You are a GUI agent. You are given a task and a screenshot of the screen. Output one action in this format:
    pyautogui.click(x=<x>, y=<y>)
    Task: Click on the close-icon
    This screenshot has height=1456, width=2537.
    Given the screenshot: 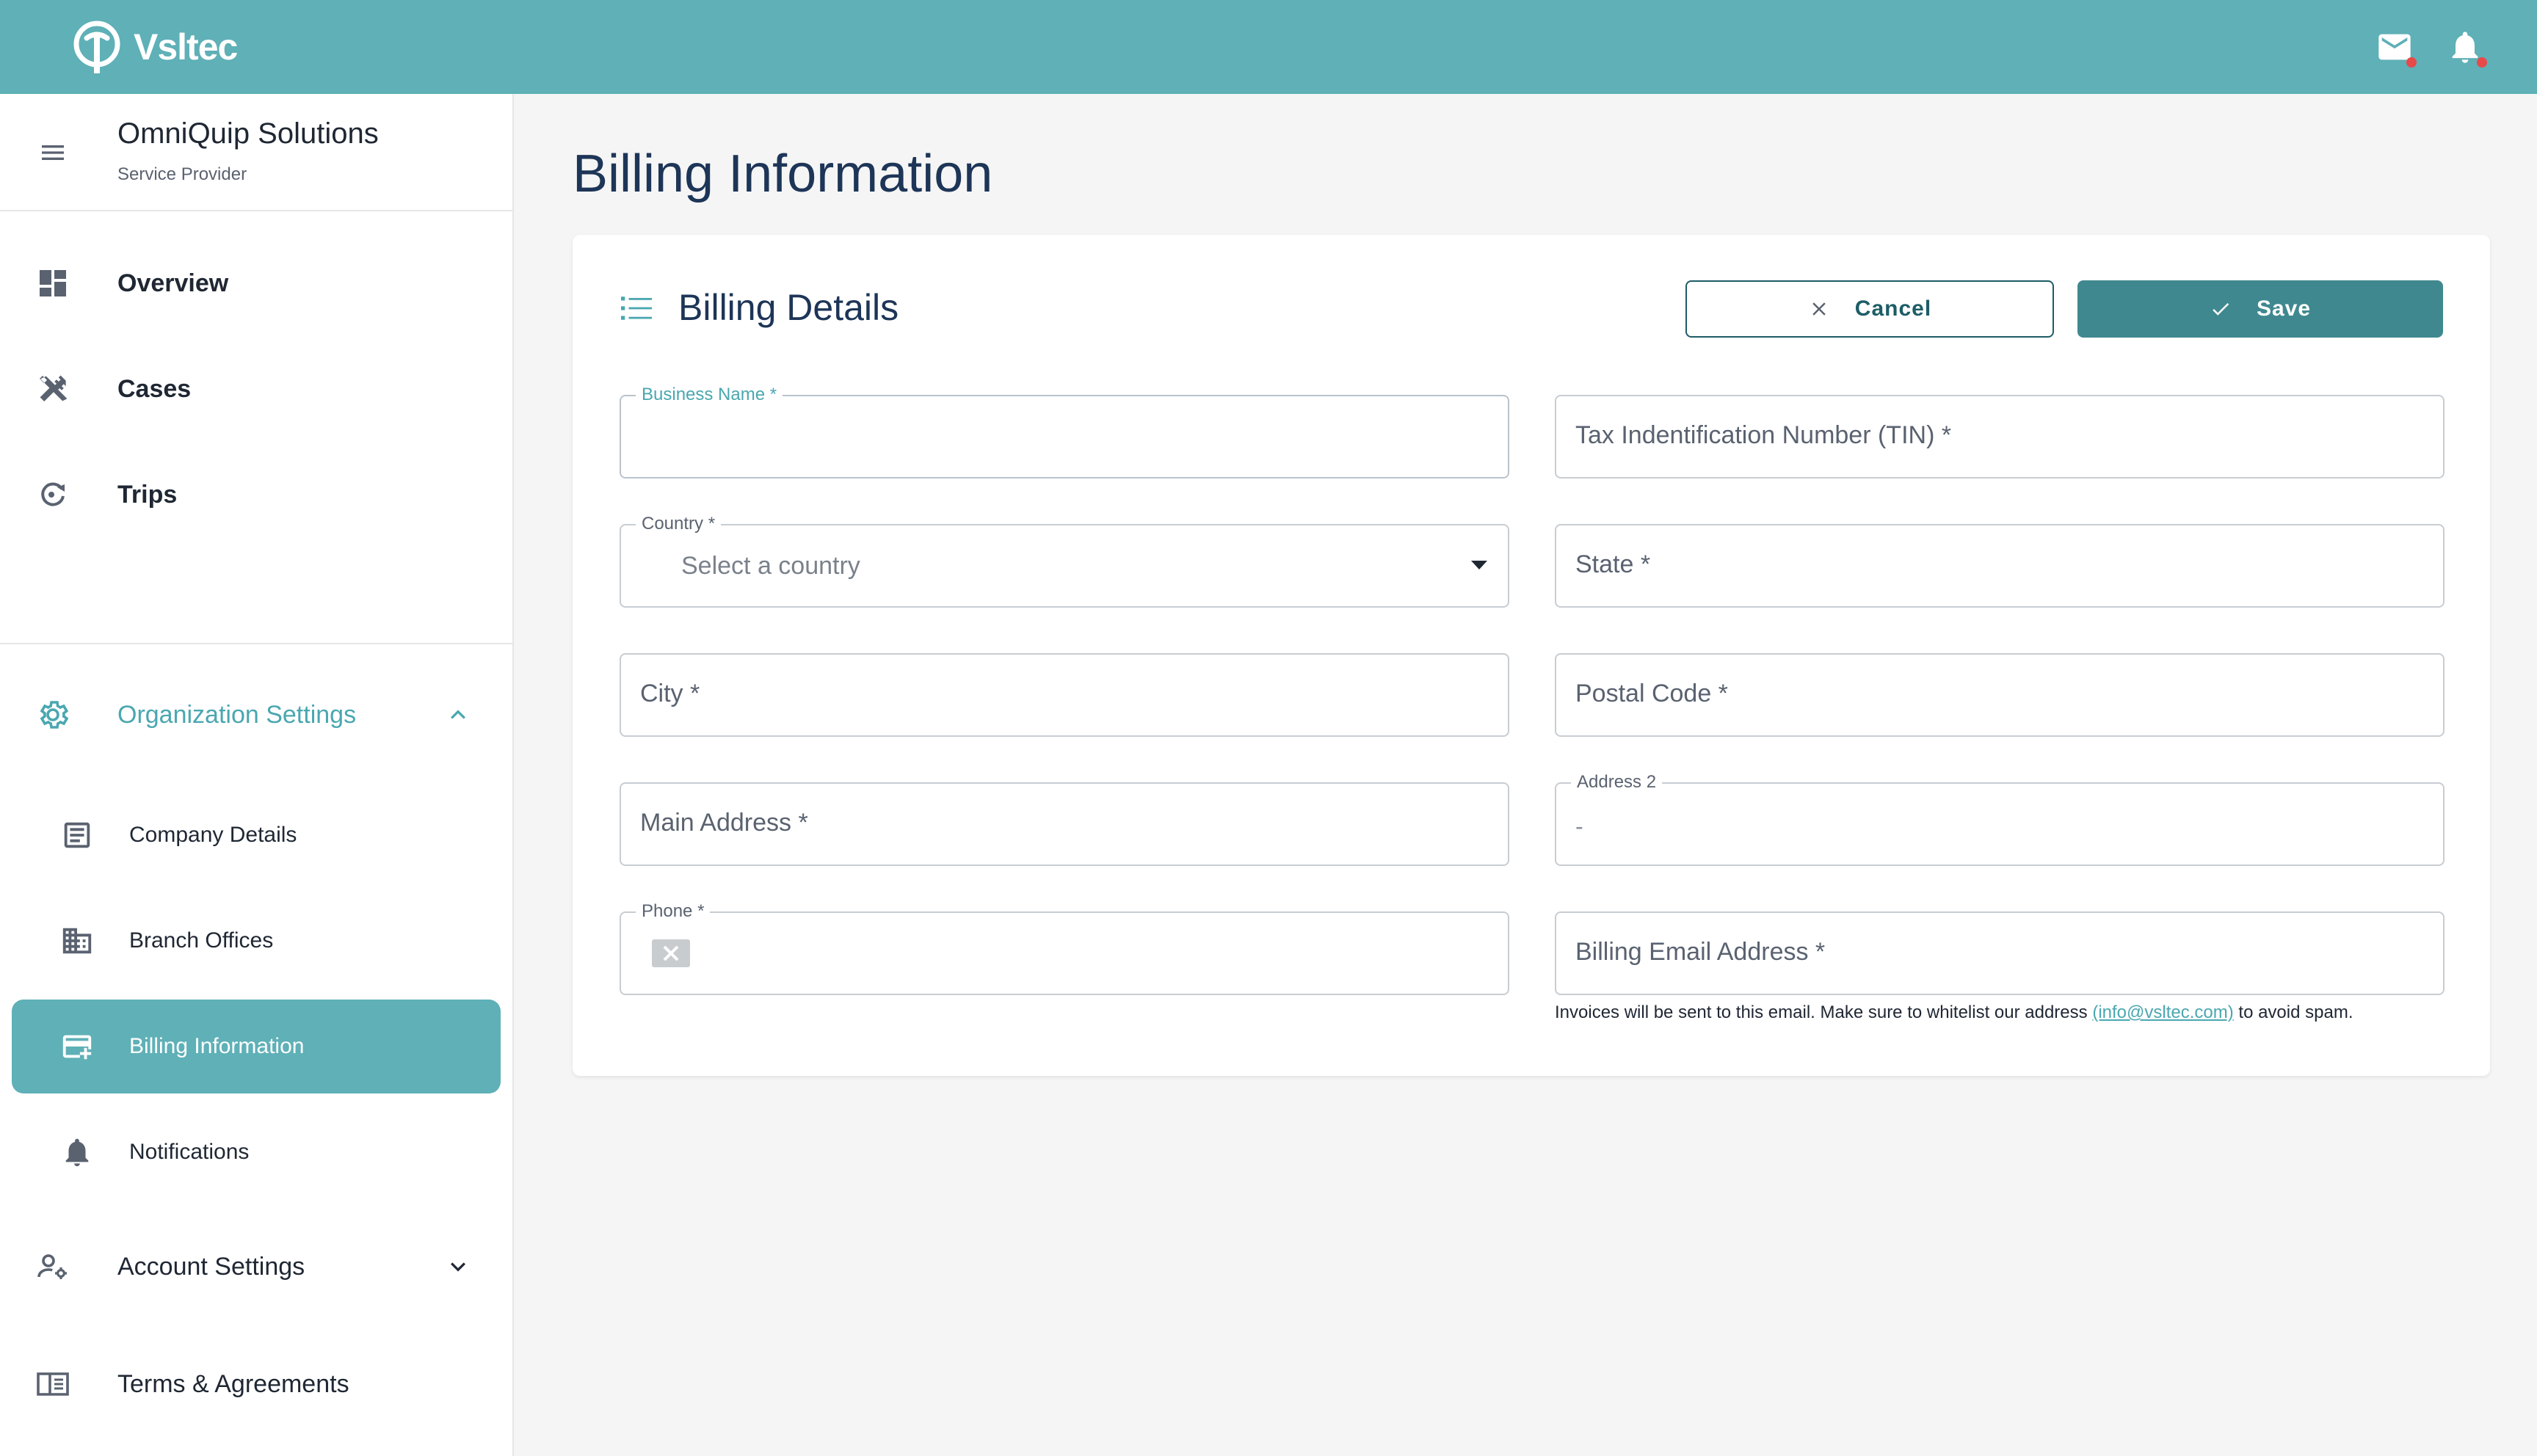 What is the action you would take?
    pyautogui.click(x=1819, y=309)
    